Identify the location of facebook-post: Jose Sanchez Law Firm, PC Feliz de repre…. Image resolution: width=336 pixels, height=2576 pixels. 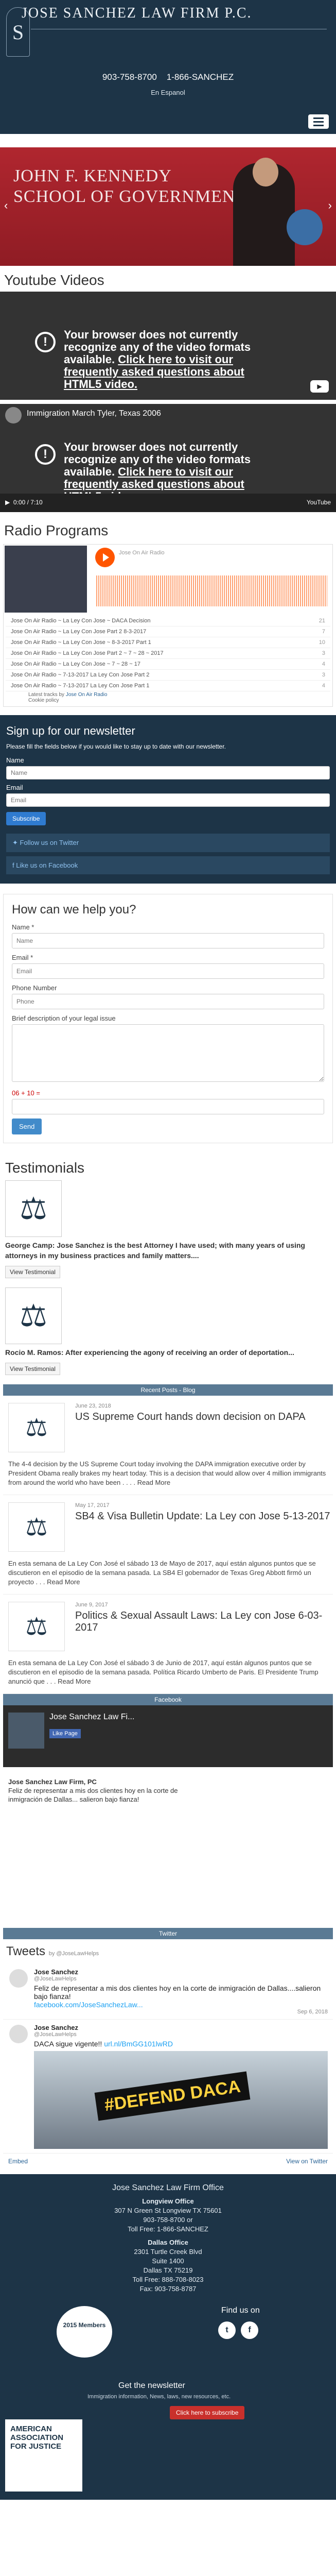
(103, 1790).